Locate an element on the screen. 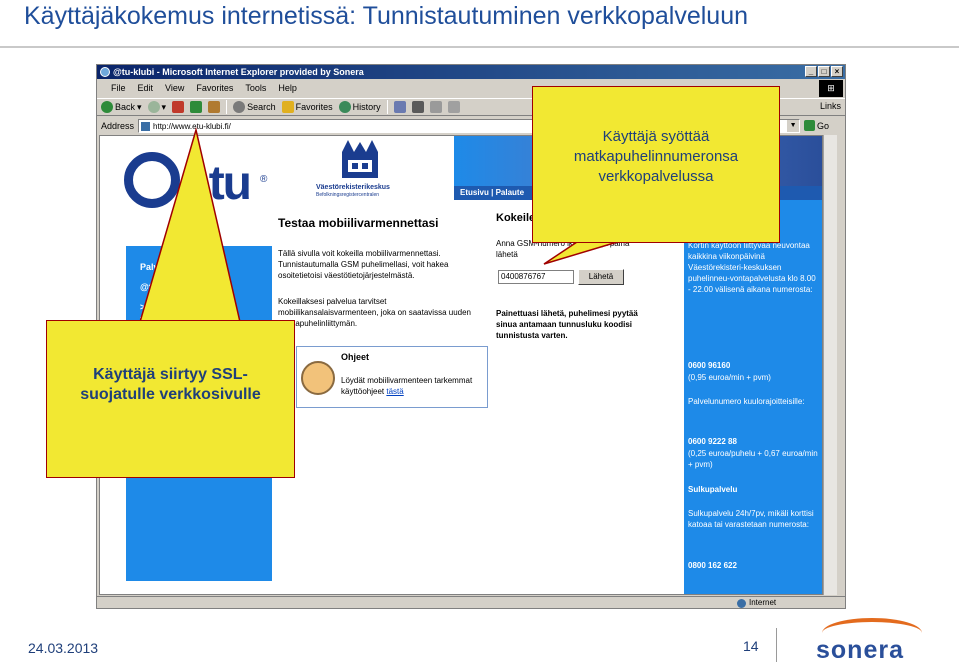 The image size is (959, 664). rp-price-1: (0,95 euroa/min + pvm) is located at coordinates (729, 377).